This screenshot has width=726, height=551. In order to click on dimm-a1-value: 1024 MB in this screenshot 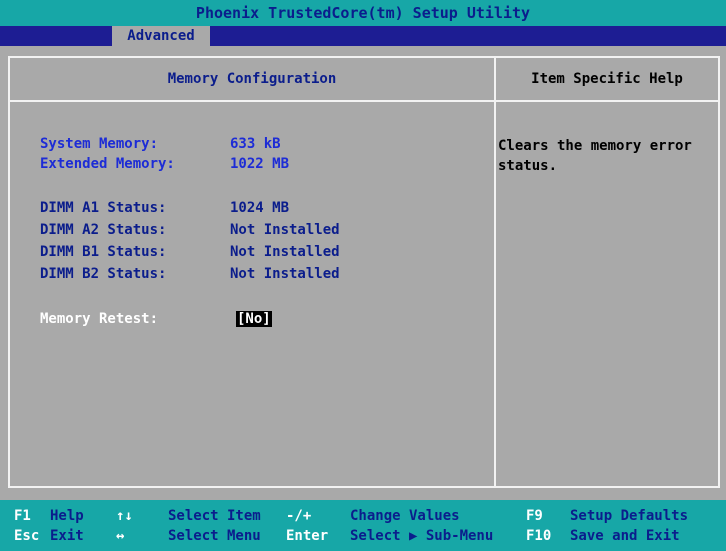, I will do `click(260, 208)`.